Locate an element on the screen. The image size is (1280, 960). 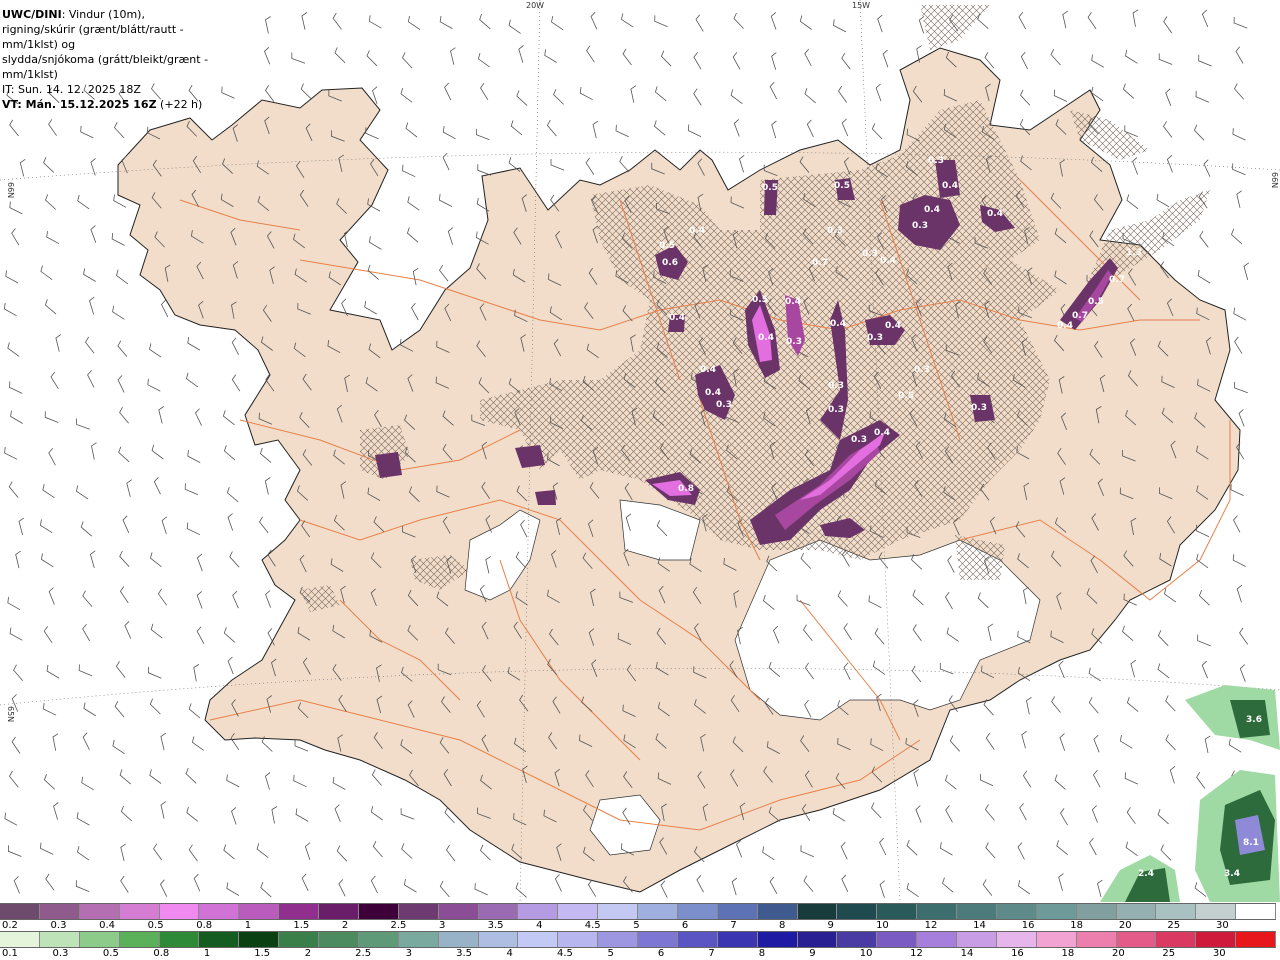
legend-tick-label: 4 is located at coordinates (539, 925).